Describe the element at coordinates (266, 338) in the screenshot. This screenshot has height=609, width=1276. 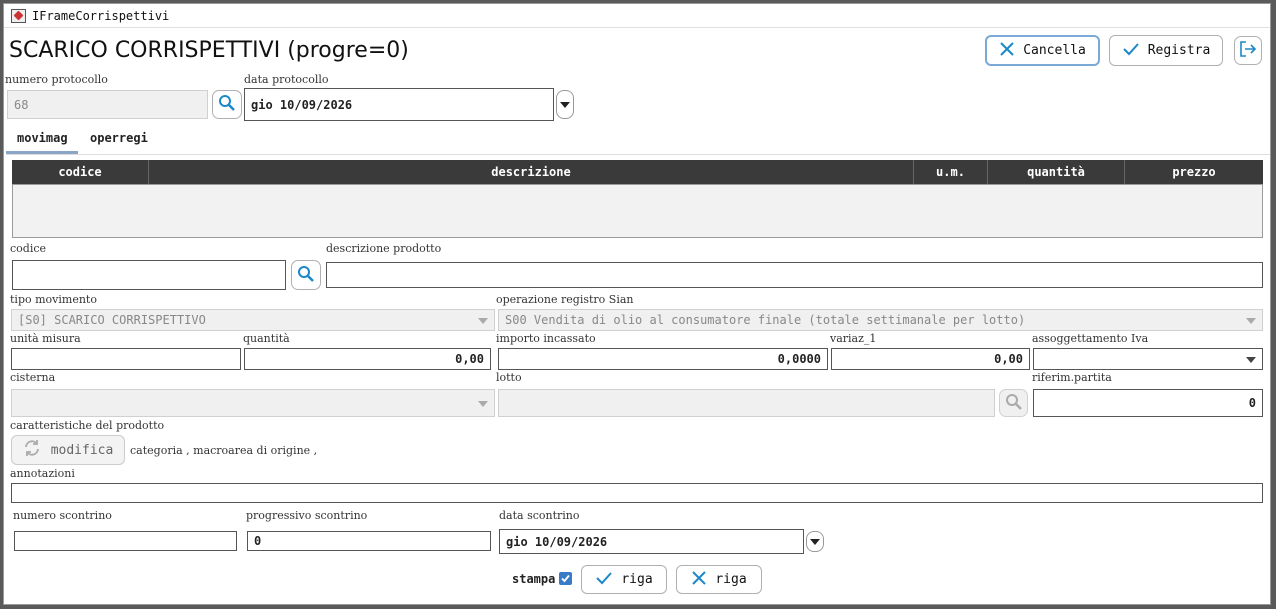
I see `quantita-label: quantità` at that location.